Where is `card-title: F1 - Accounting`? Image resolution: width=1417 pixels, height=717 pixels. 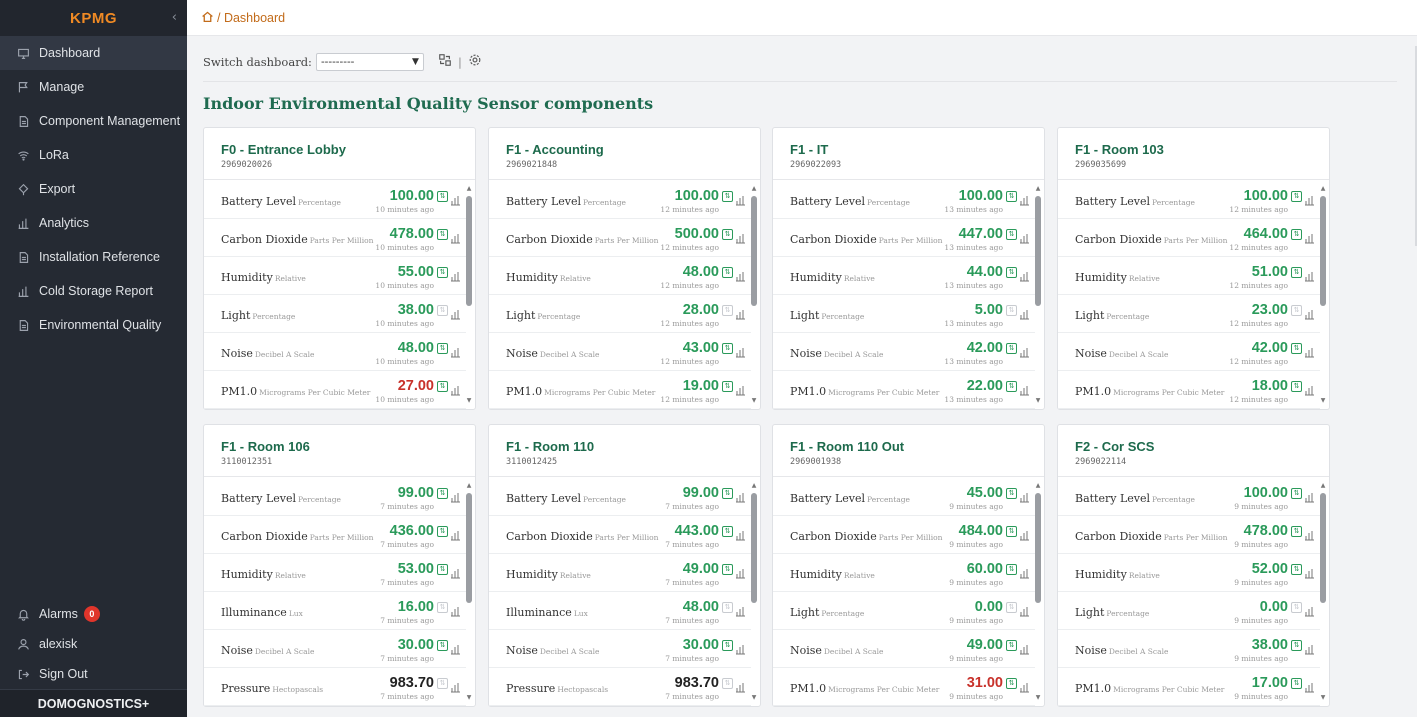
card-title: F1 - Accounting is located at coordinates (633, 149).